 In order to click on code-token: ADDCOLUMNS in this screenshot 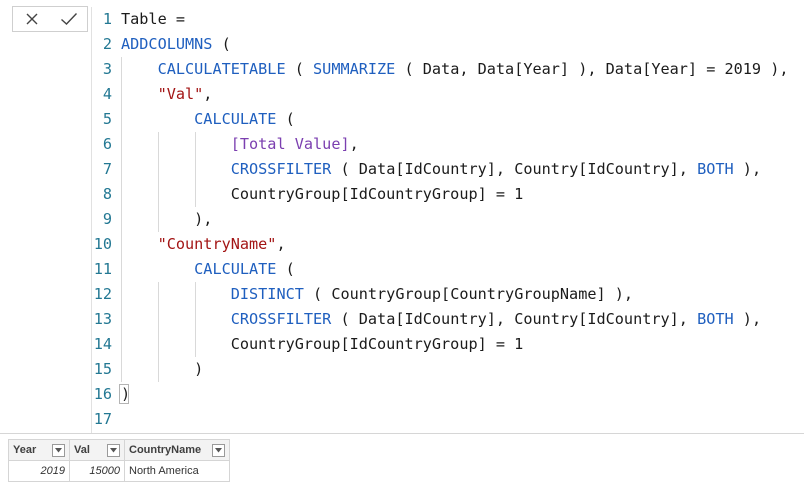, I will do `click(167, 44)`.